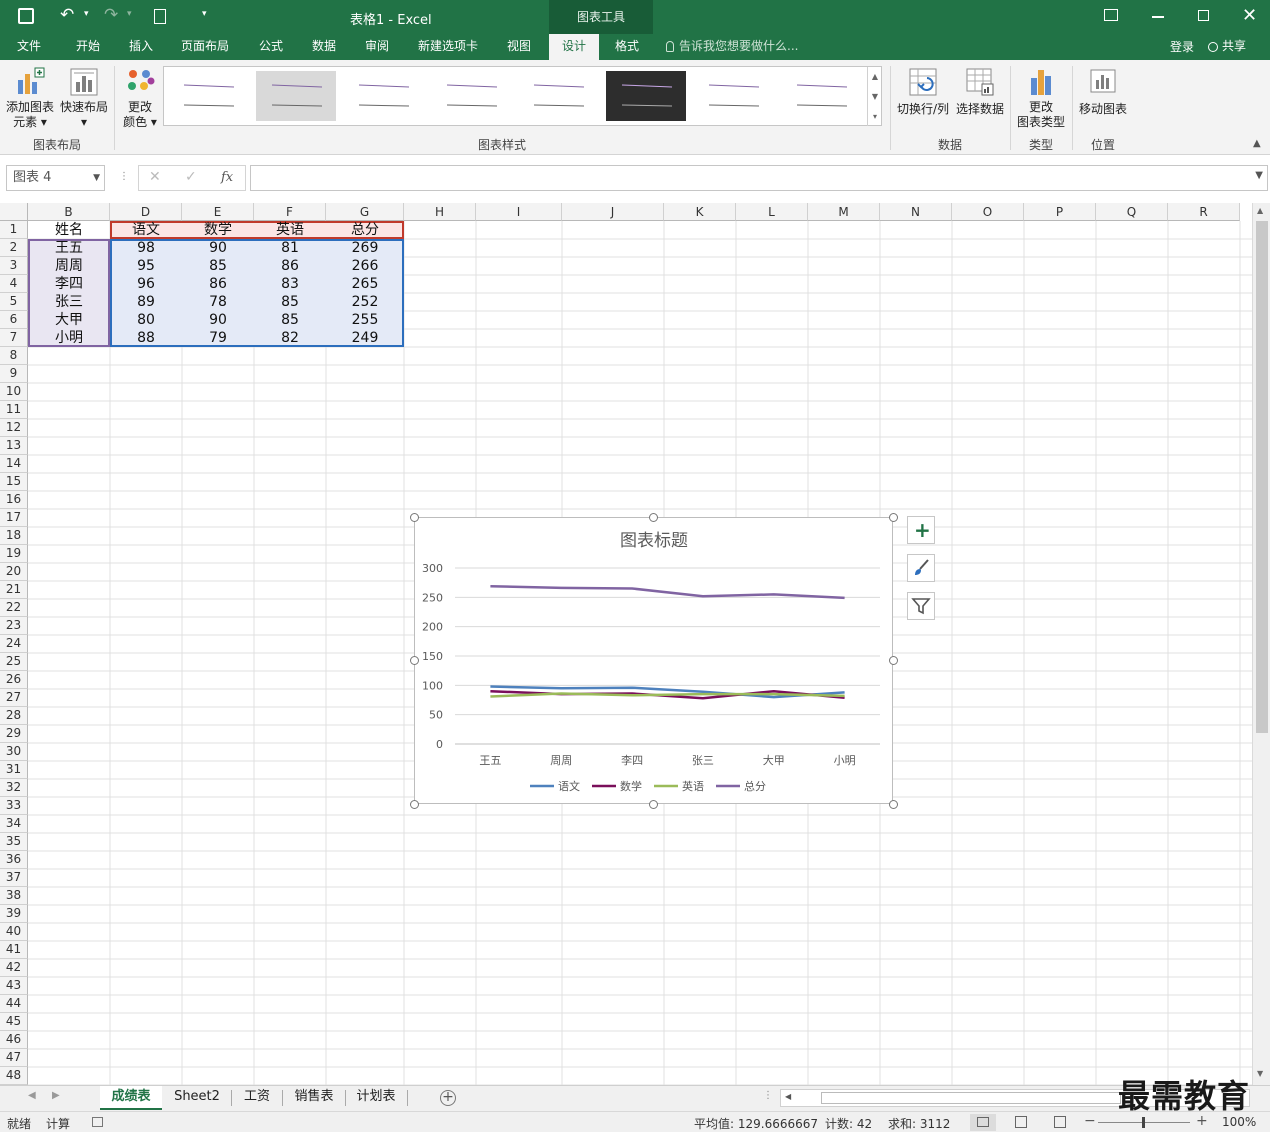  I want to click on tab-review: 审阅, so click(377, 47).